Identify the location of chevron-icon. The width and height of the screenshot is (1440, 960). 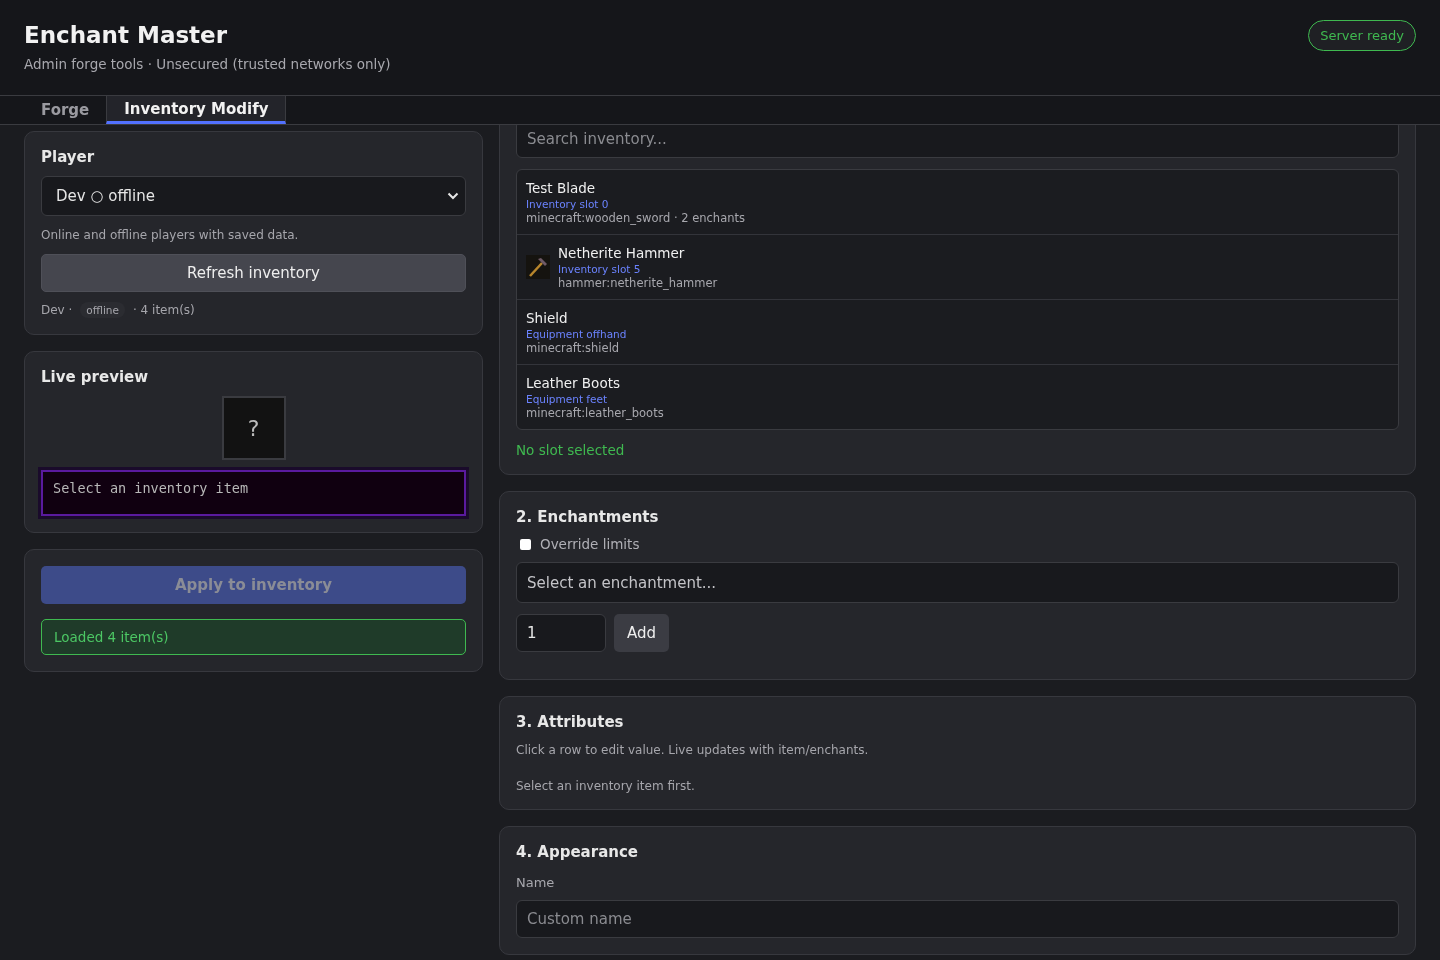
(453, 196).